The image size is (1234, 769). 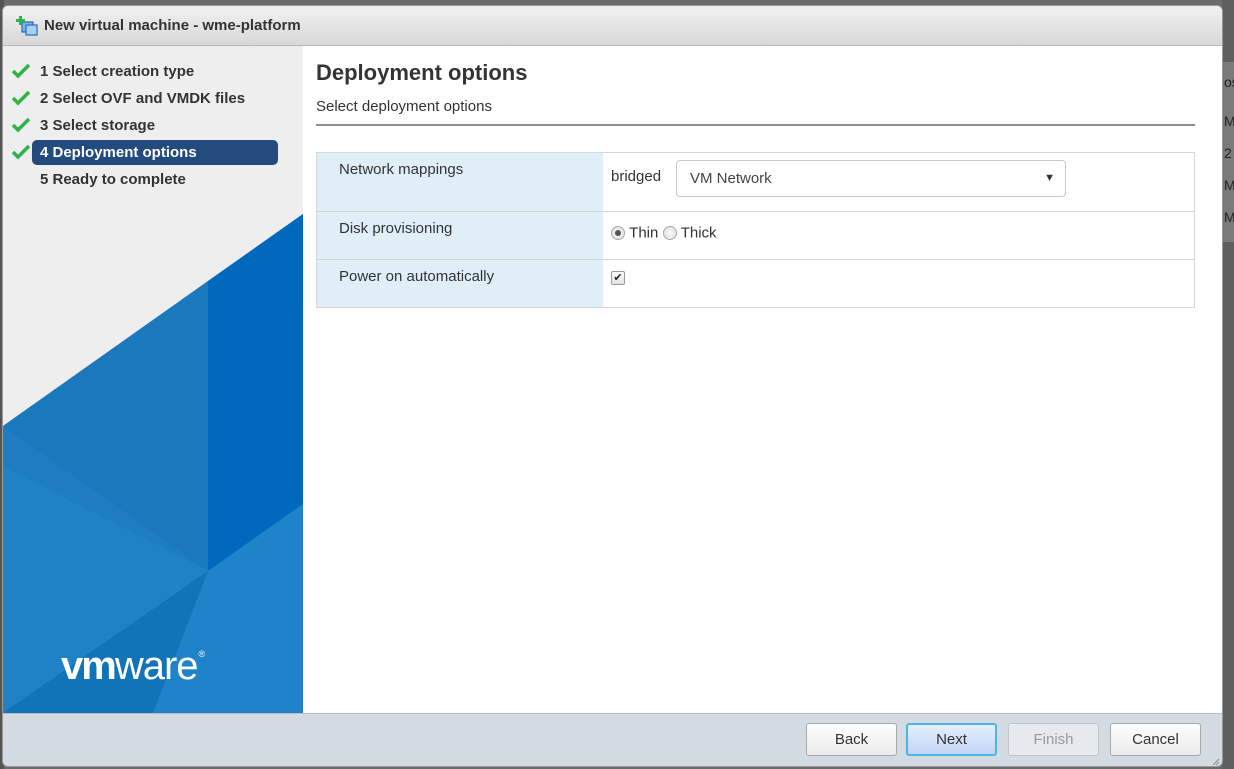 I want to click on power-on-row: Power on automatically ✔, so click(x=755, y=283).